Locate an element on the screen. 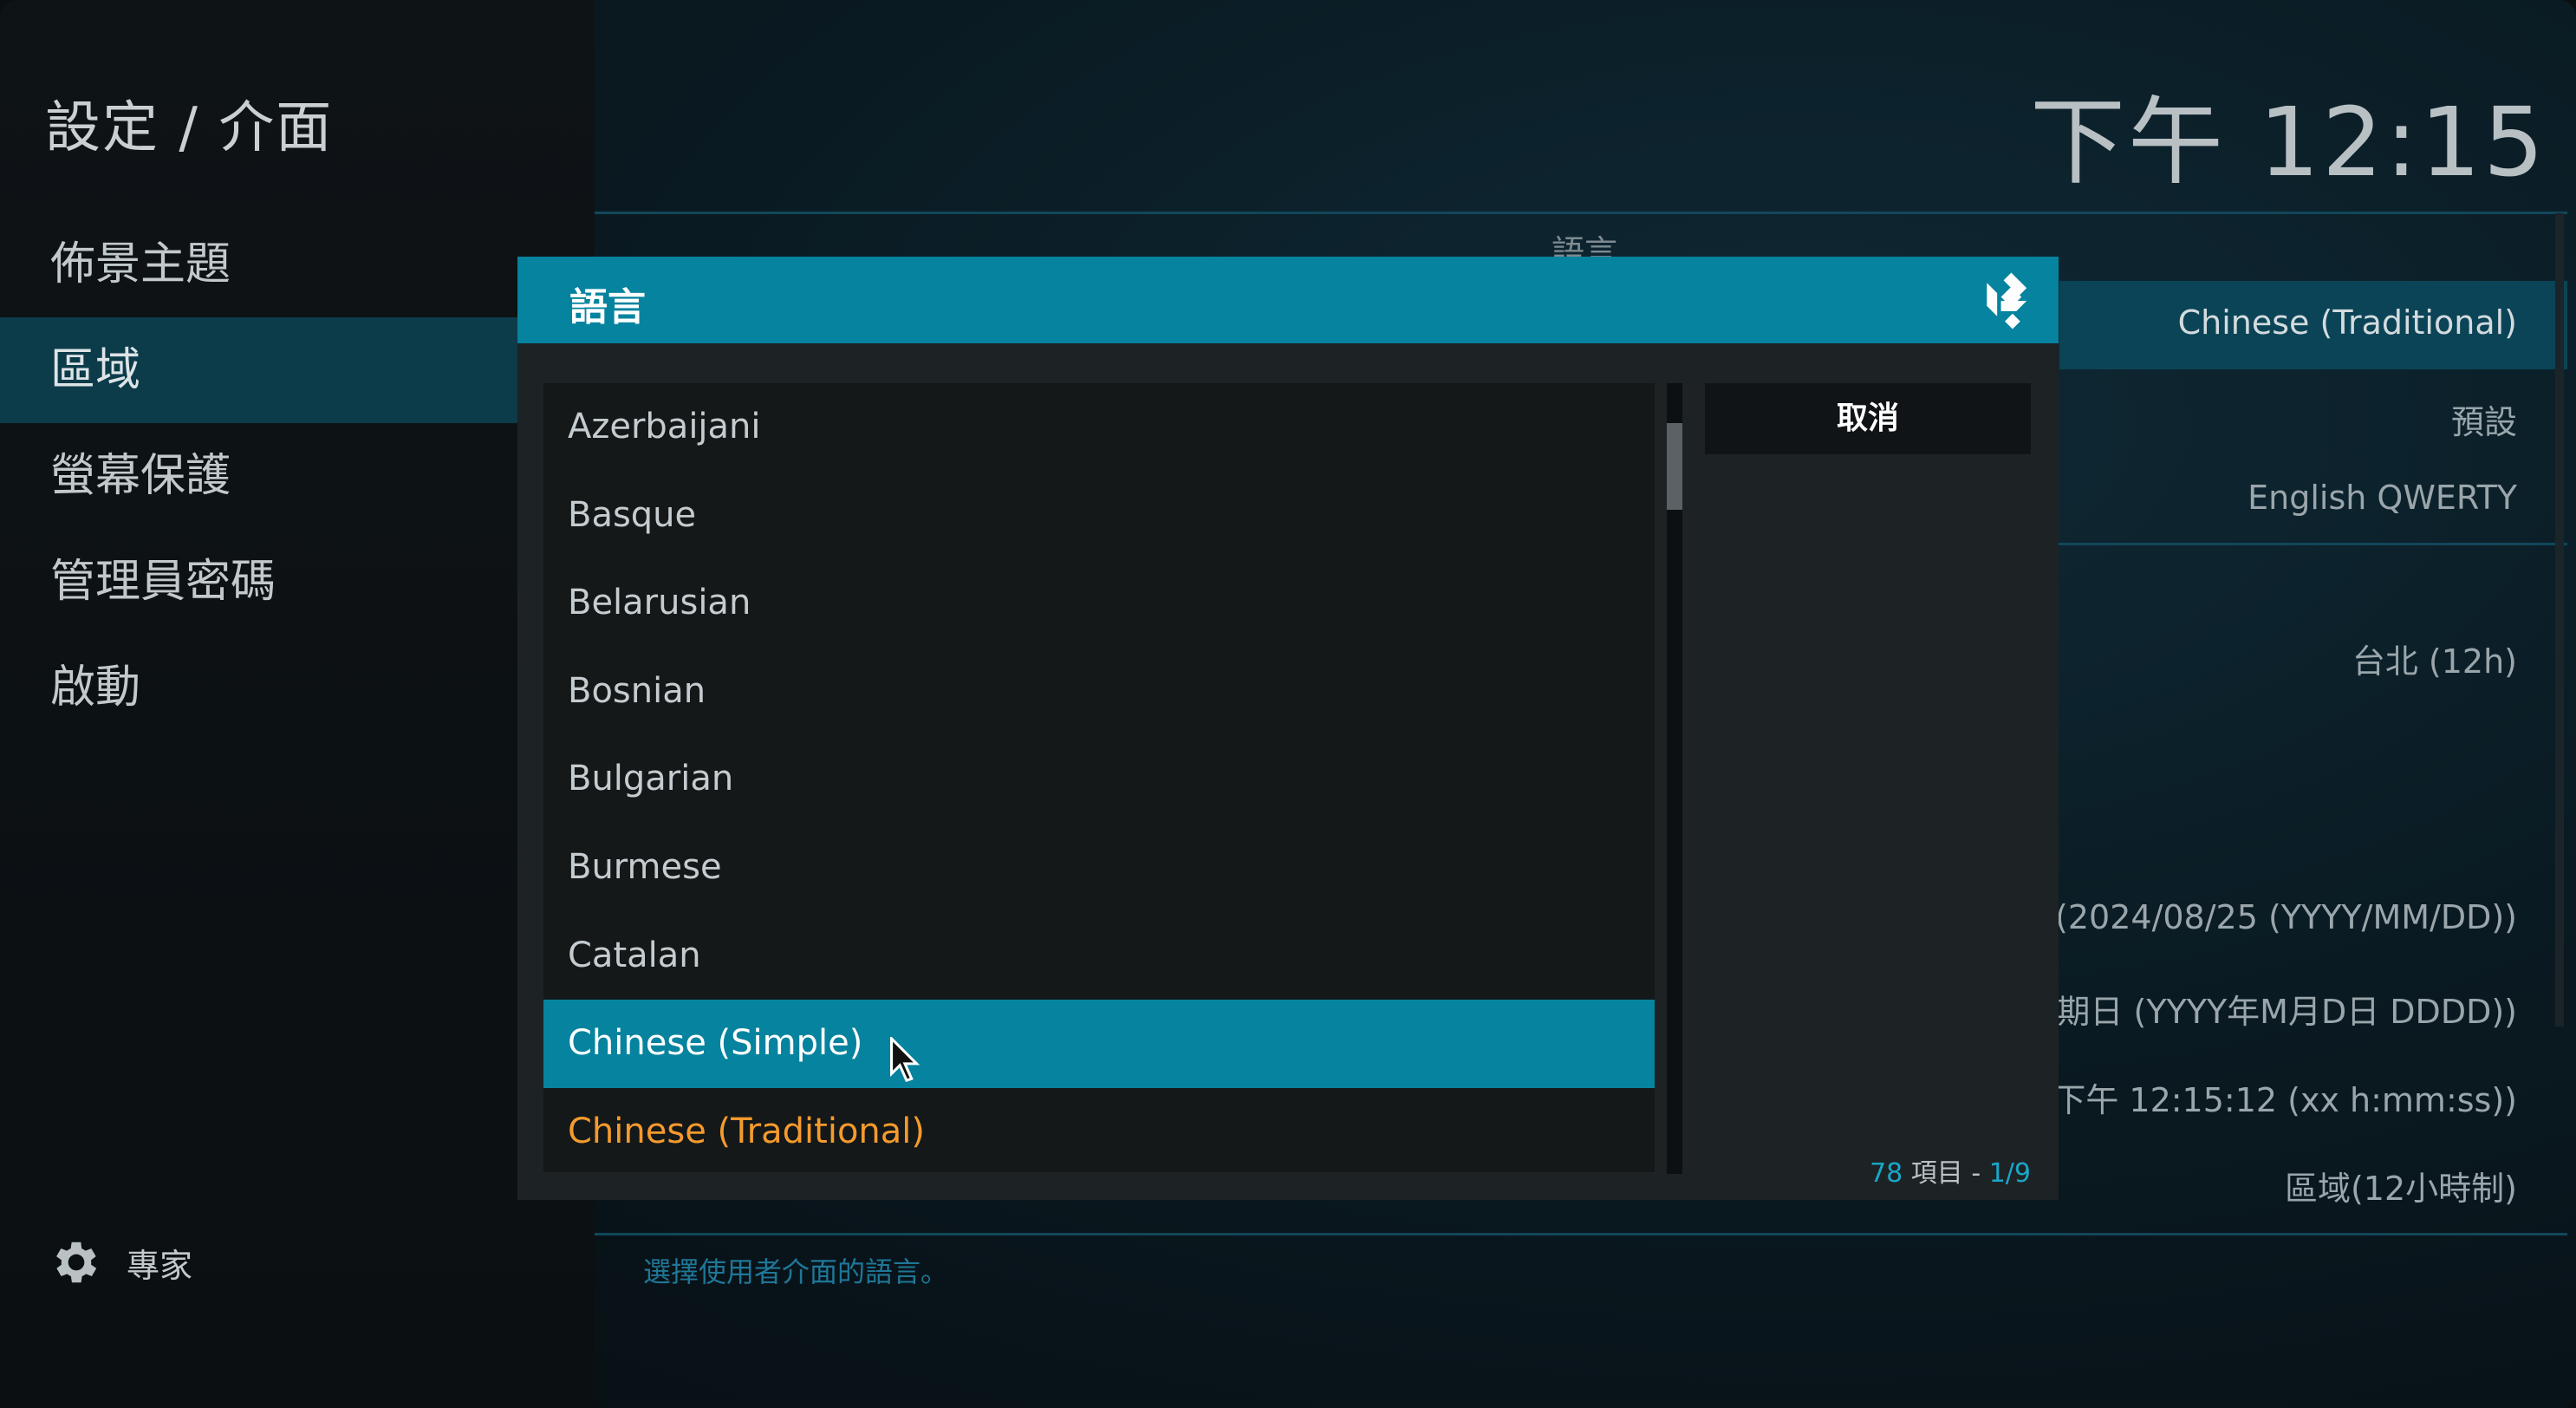 The height and width of the screenshot is (1408, 2576). setting-value-hour-format: 區域(12小時制) is located at coordinates (2401, 1185).